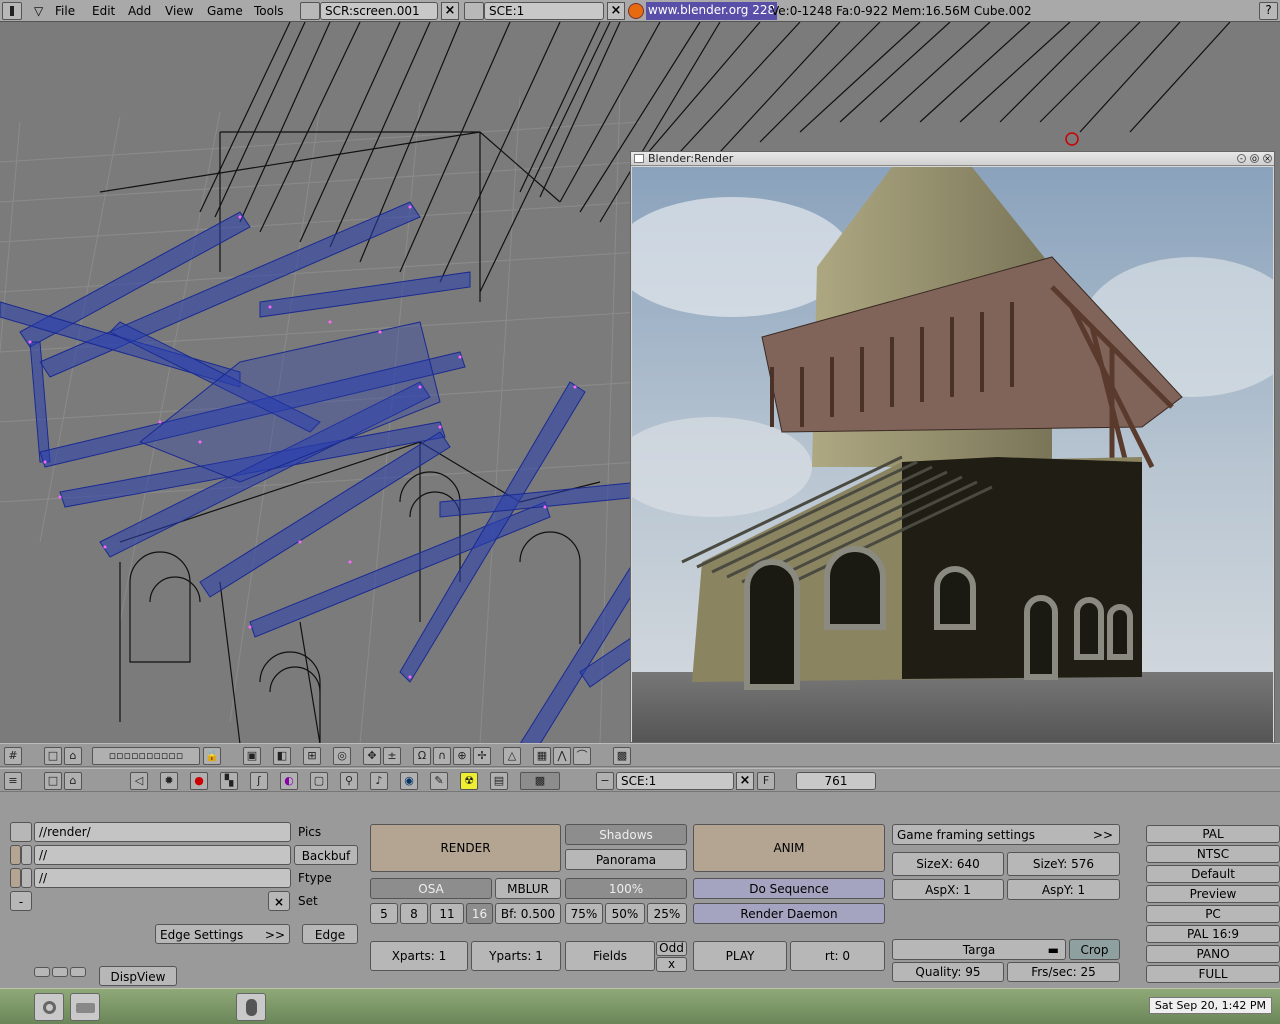 The width and height of the screenshot is (1280, 1024). What do you see at coordinates (212, 756) in the screenshot?
I see `lock-icon: 🔒` at bounding box center [212, 756].